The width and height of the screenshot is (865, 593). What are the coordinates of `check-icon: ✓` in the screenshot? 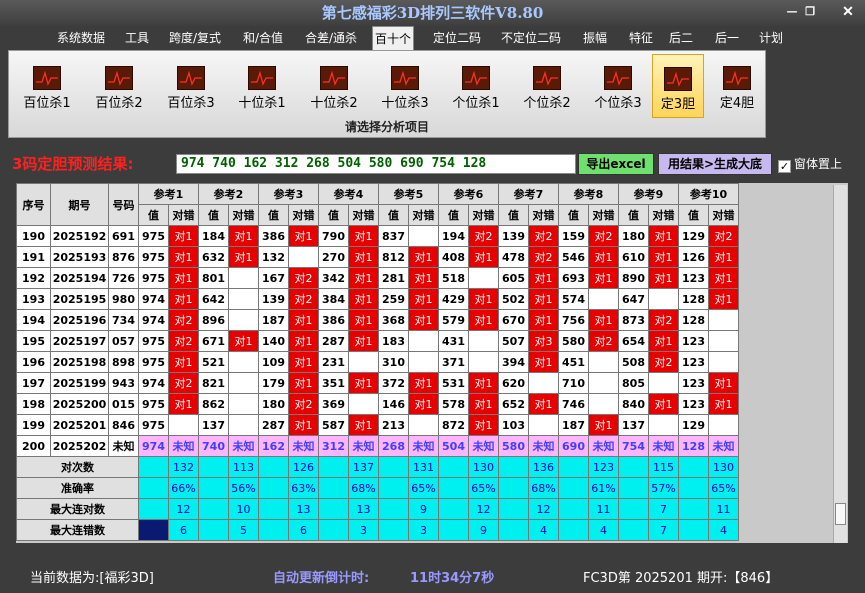 It's located at (784, 166).